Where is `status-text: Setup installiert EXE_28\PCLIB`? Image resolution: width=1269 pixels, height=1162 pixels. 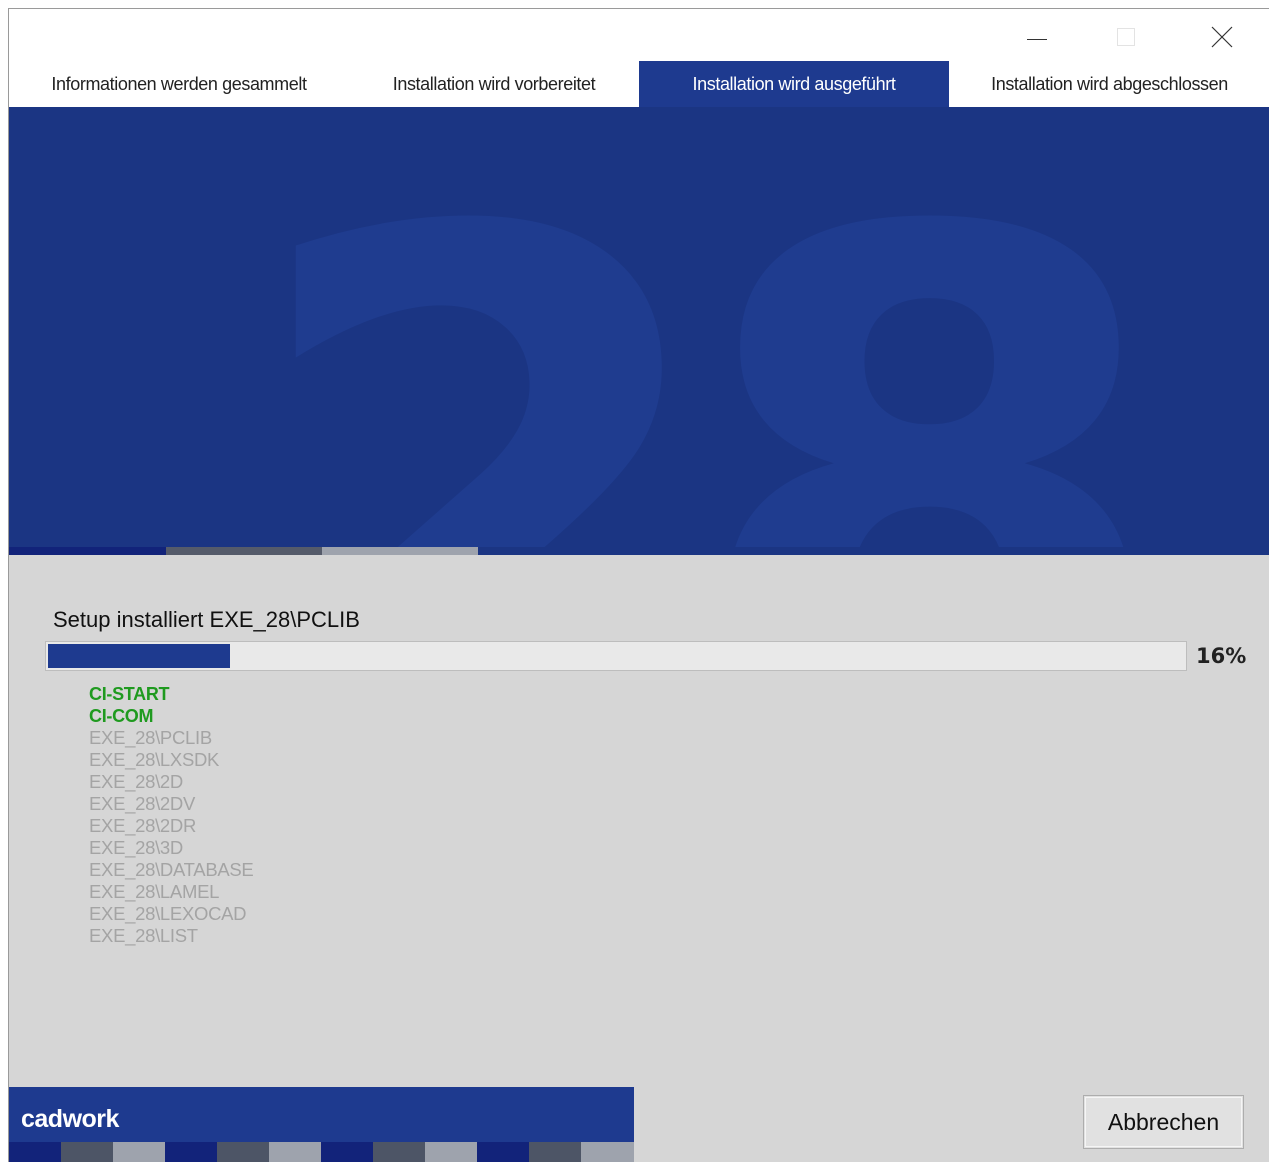
status-text: Setup installiert EXE_28\PCLIB is located at coordinates (206, 619).